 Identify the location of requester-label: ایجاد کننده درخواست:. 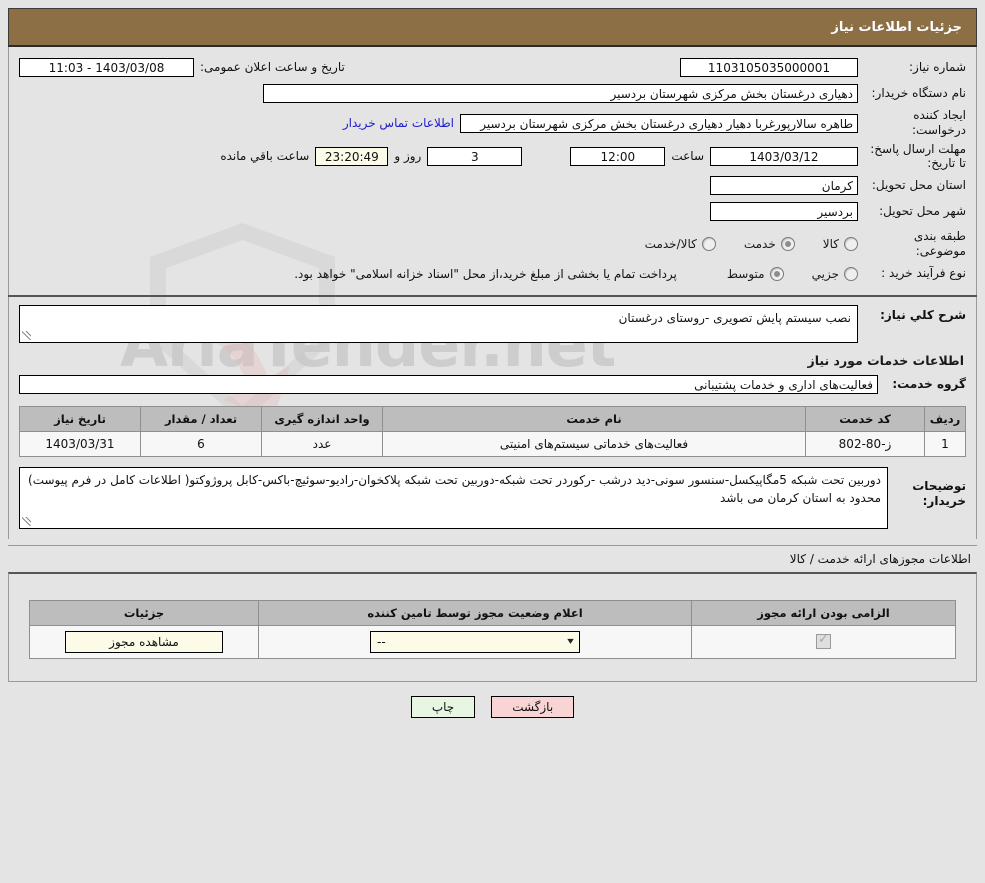
(939, 122).